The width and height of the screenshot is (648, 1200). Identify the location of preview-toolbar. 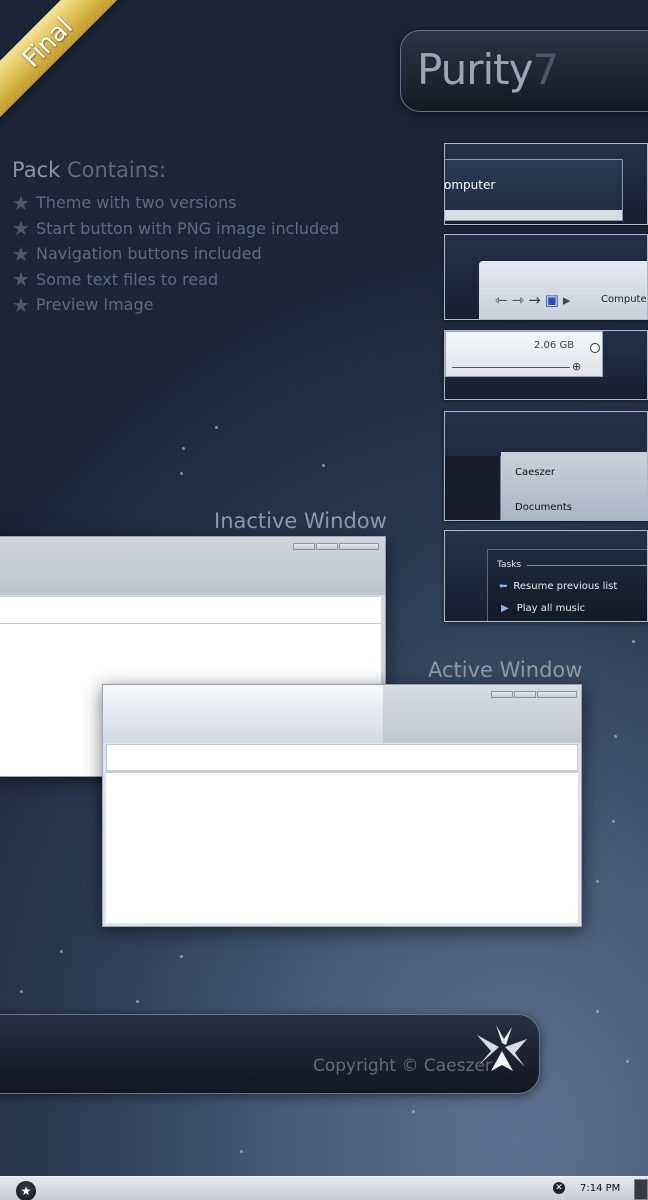
(533, 215).